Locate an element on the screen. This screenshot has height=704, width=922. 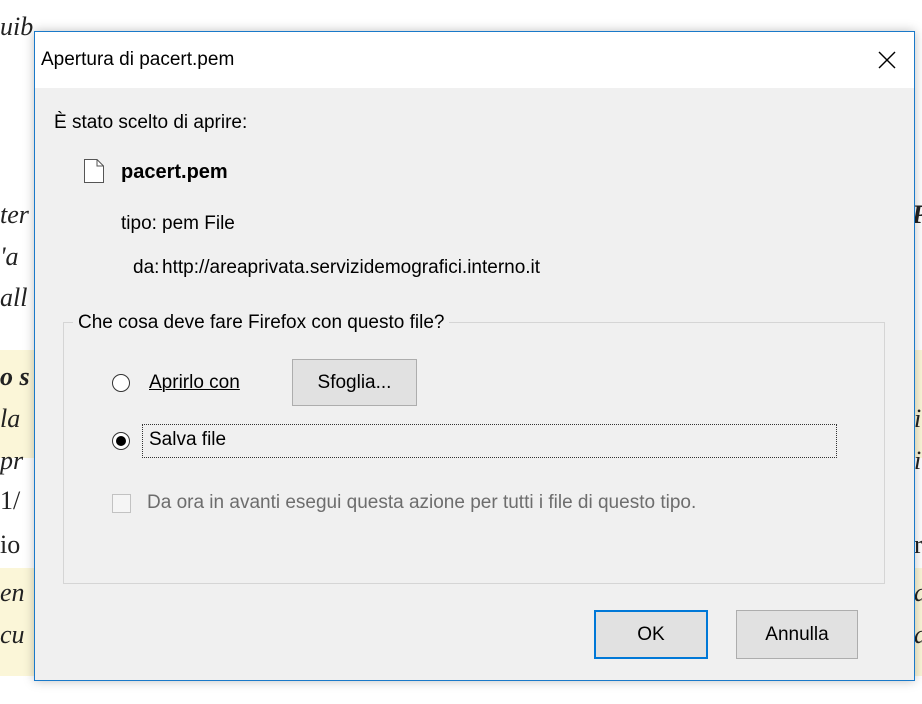
title-bar: Apertura di pacert.pem is located at coordinates (474, 60).